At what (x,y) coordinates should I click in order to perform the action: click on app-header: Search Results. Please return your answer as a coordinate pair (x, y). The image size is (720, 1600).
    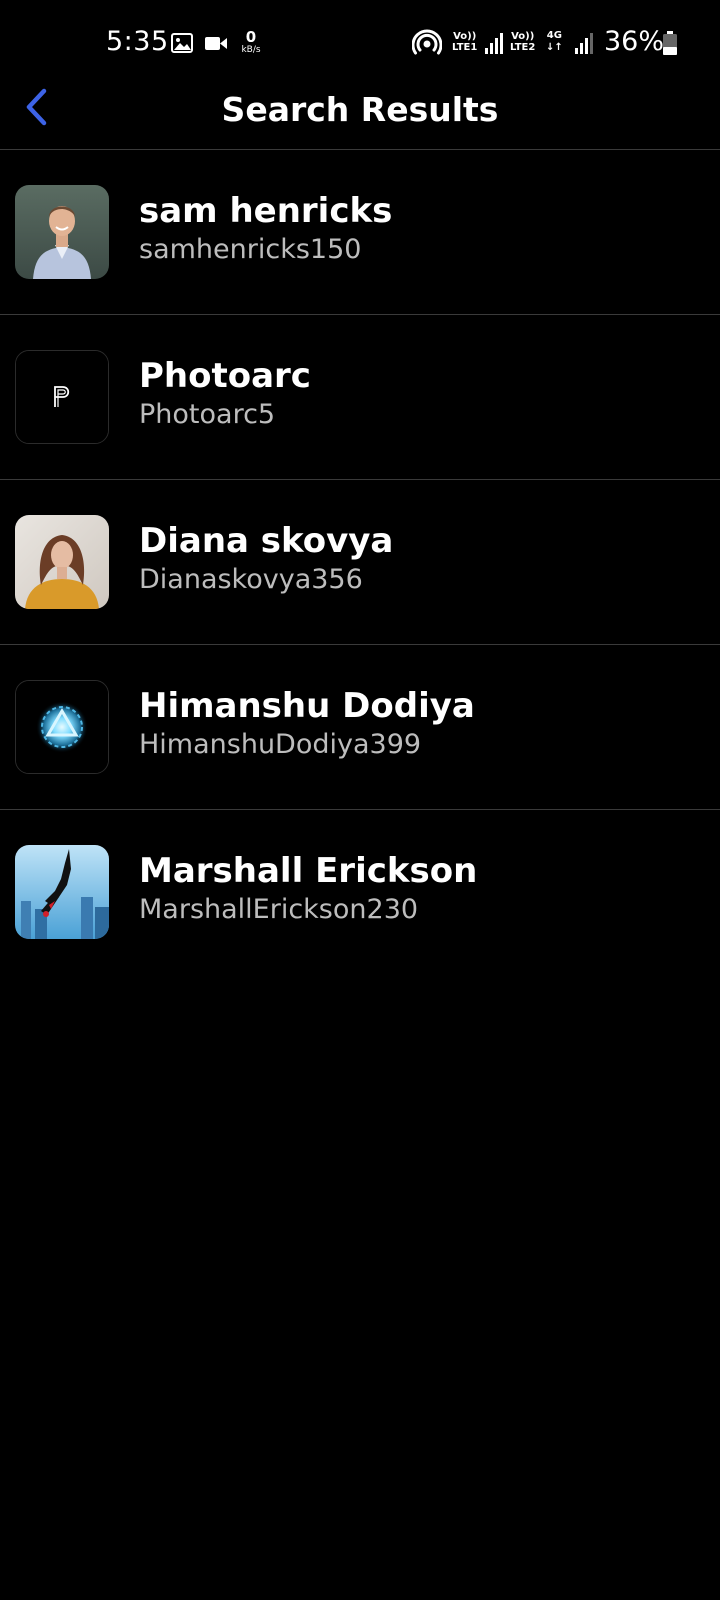
    Looking at the image, I should click on (360, 119).